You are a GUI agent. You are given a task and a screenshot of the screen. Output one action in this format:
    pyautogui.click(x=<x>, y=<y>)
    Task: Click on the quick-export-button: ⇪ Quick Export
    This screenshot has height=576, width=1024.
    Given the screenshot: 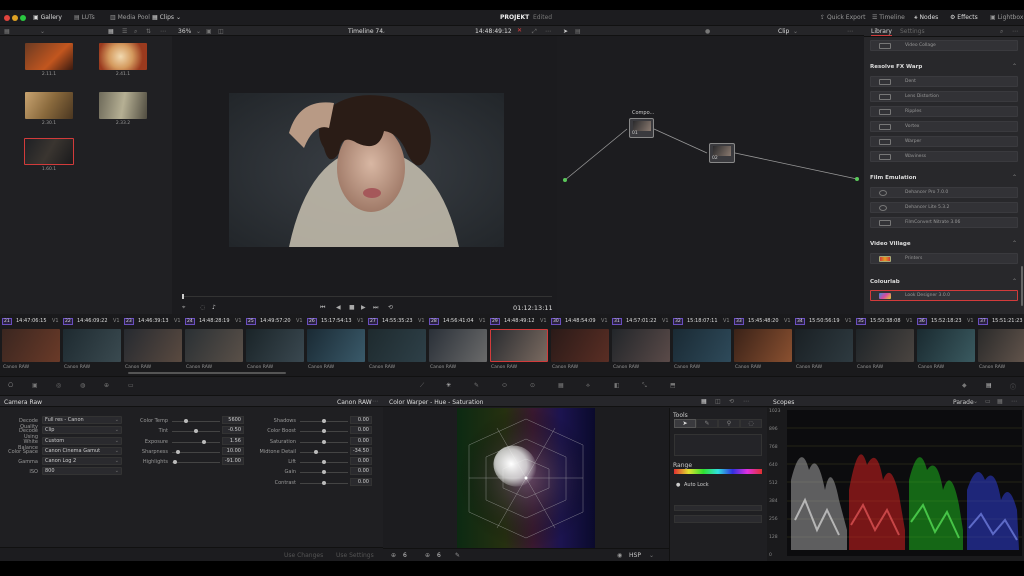 What is the action you would take?
    pyautogui.click(x=842, y=17)
    